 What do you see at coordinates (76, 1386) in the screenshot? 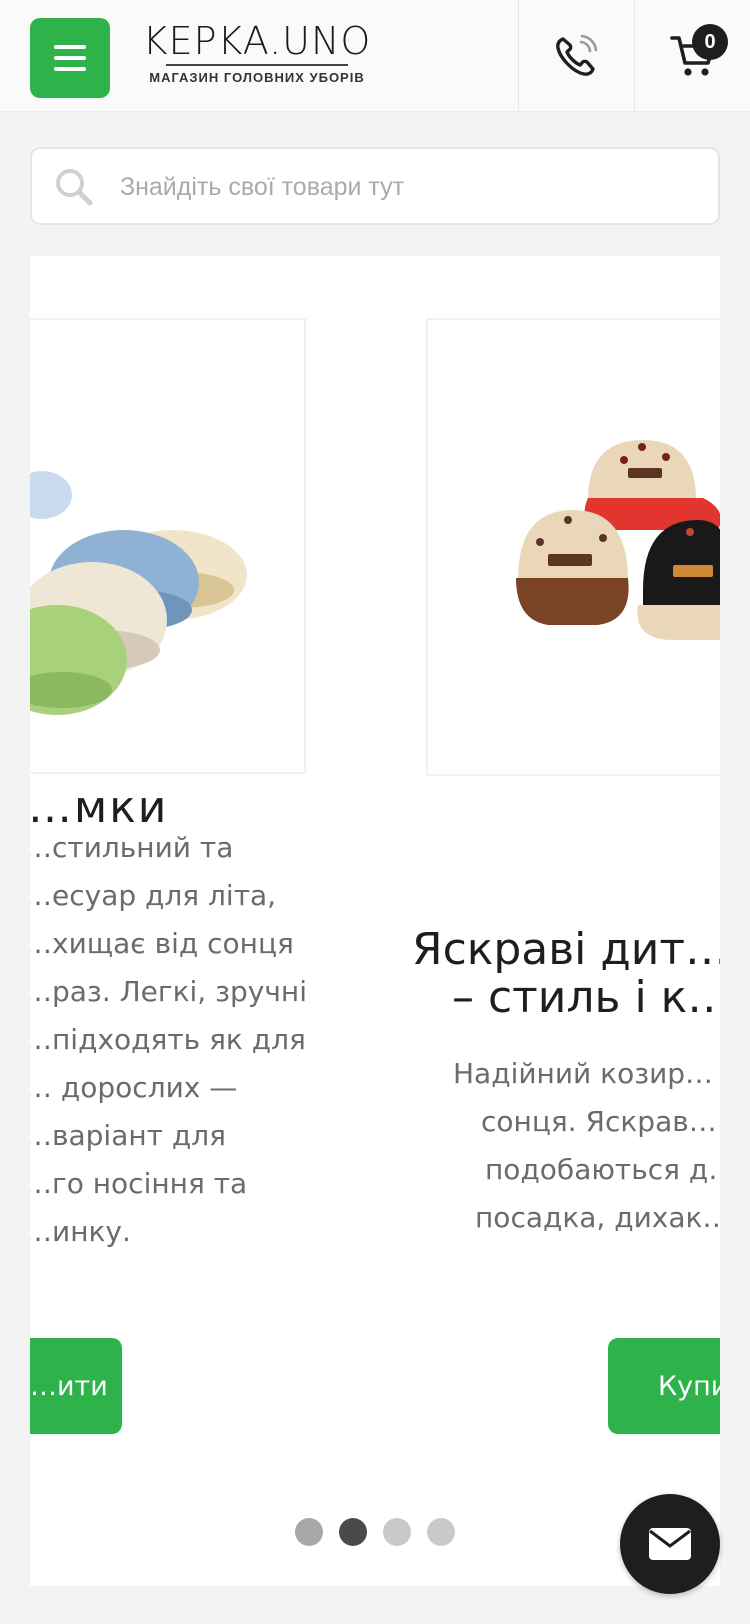
I see `buy-button: …ити` at bounding box center [76, 1386].